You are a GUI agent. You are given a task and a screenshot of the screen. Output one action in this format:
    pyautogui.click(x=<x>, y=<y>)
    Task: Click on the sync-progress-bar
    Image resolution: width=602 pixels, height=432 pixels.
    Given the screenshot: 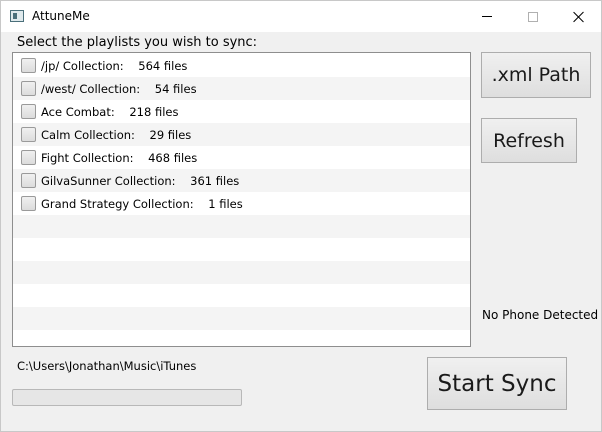 What is the action you would take?
    pyautogui.click(x=127, y=397)
    